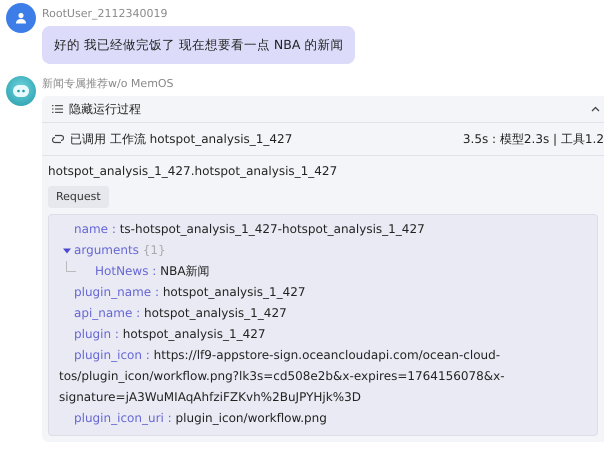  I want to click on chevron-icon, so click(595, 109).